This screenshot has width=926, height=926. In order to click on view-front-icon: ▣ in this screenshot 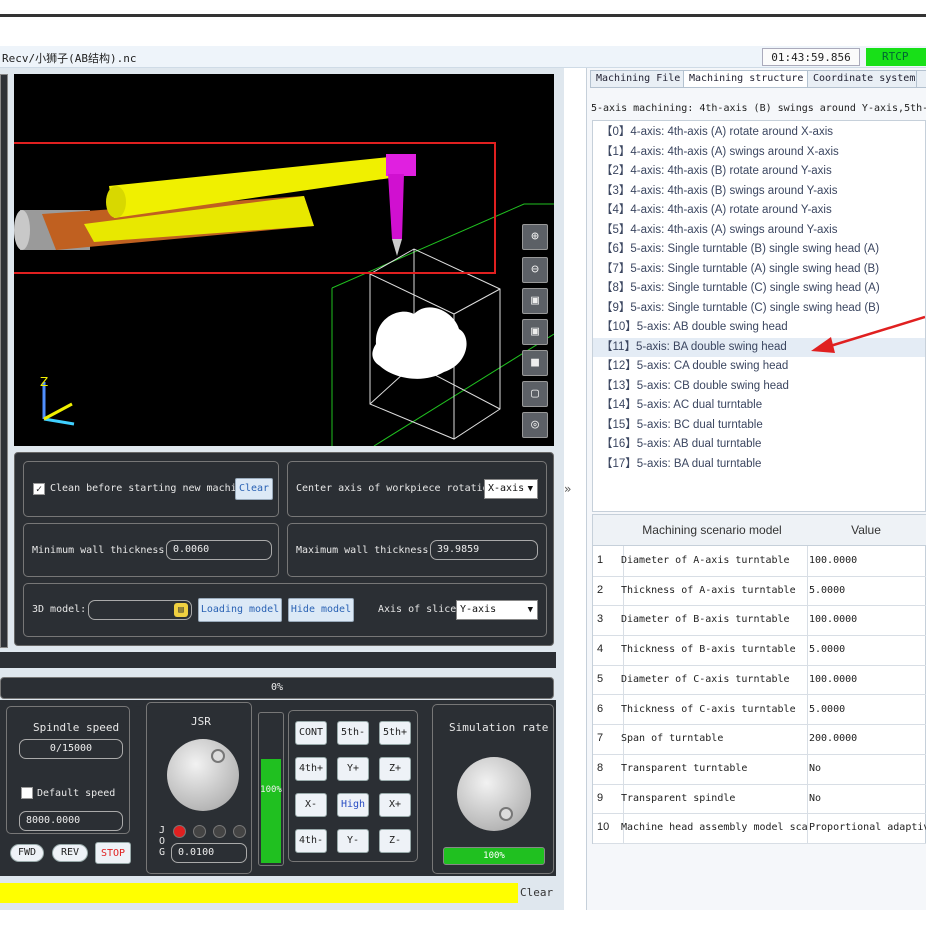, I will do `click(535, 301)`.